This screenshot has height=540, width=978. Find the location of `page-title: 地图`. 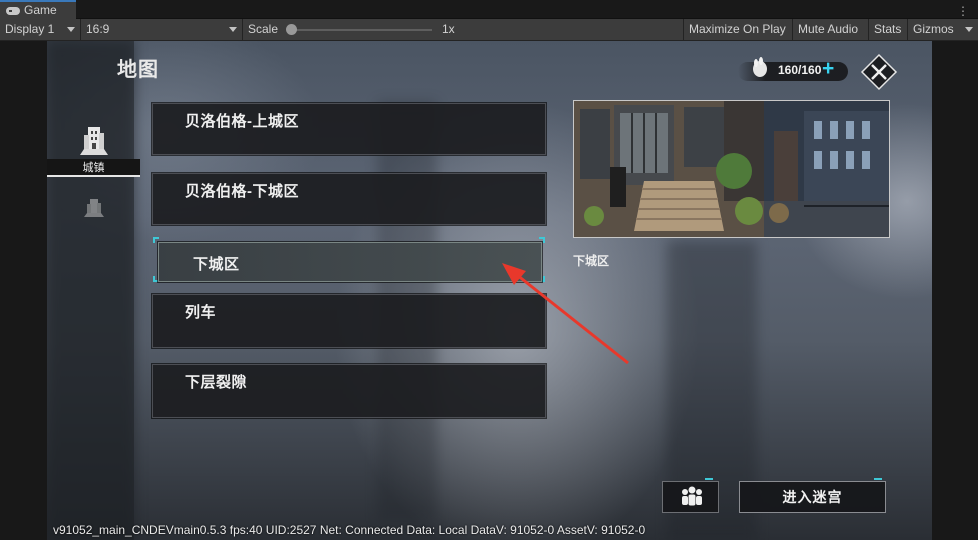

page-title: 地图 is located at coordinates (138, 70).